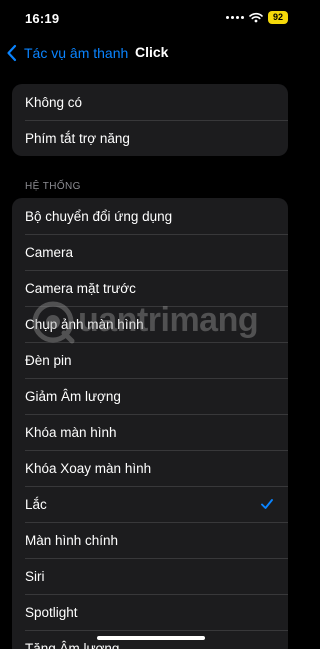 This screenshot has height=649, width=320. I want to click on option-label: Tăng Âm lượng, so click(72, 644).